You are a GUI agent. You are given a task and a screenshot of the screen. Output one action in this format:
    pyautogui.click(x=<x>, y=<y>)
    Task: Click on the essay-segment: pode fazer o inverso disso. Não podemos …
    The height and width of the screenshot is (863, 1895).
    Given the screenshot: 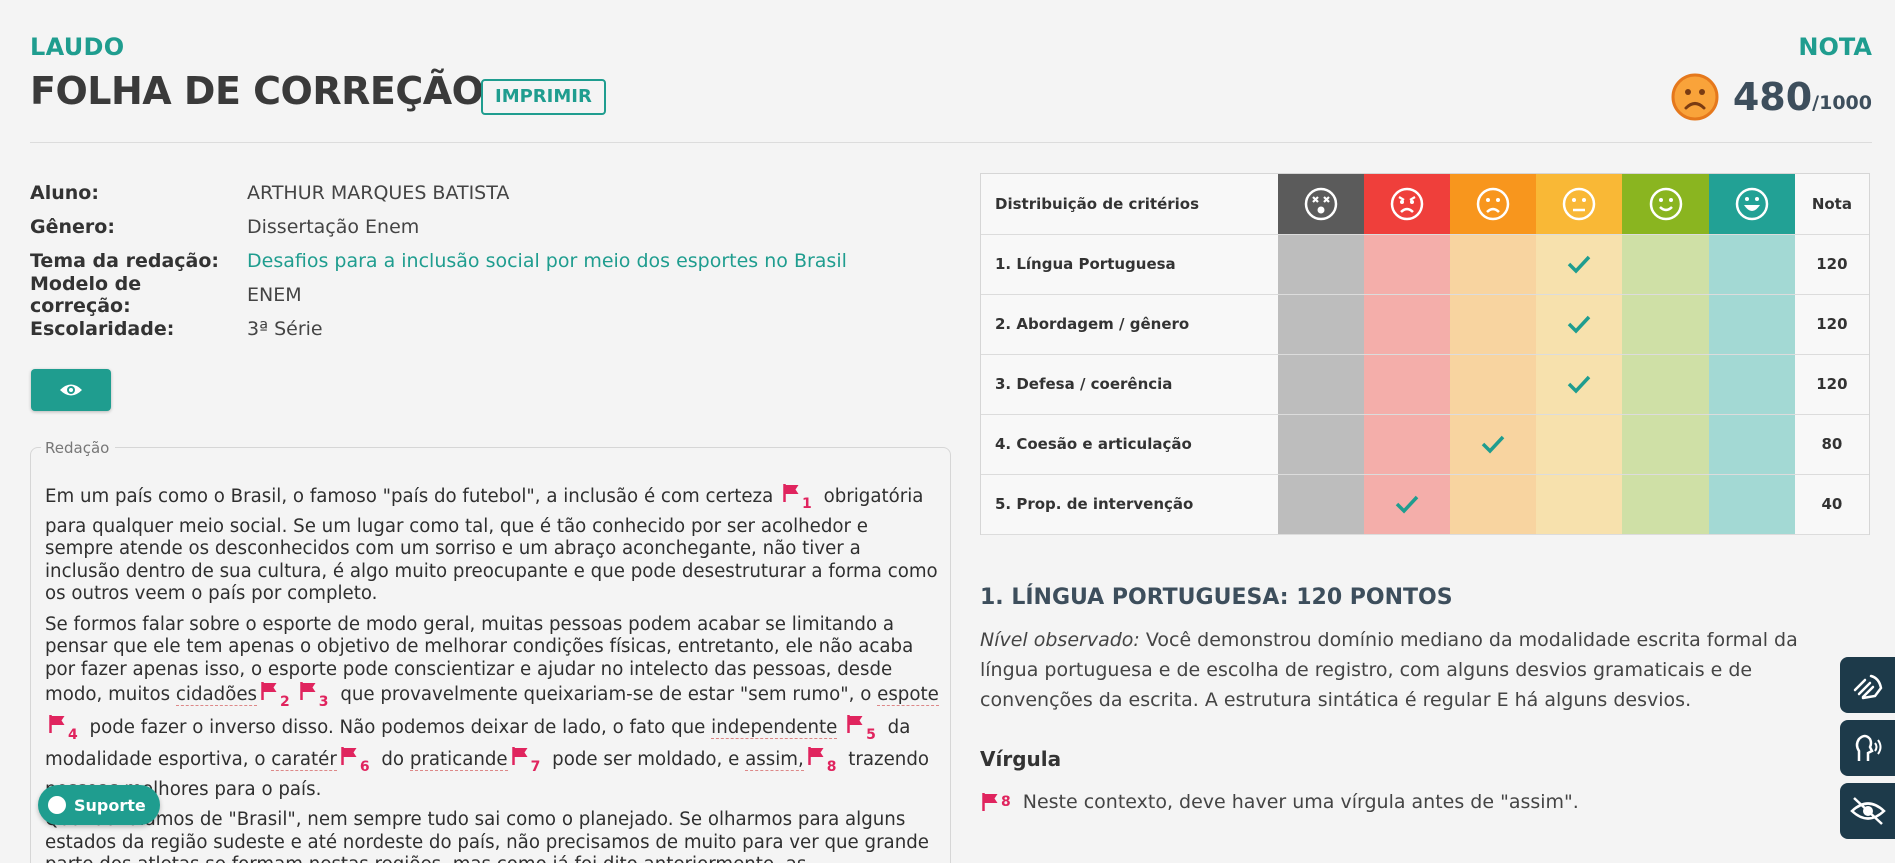 What is the action you would take?
    pyautogui.click(x=397, y=727)
    